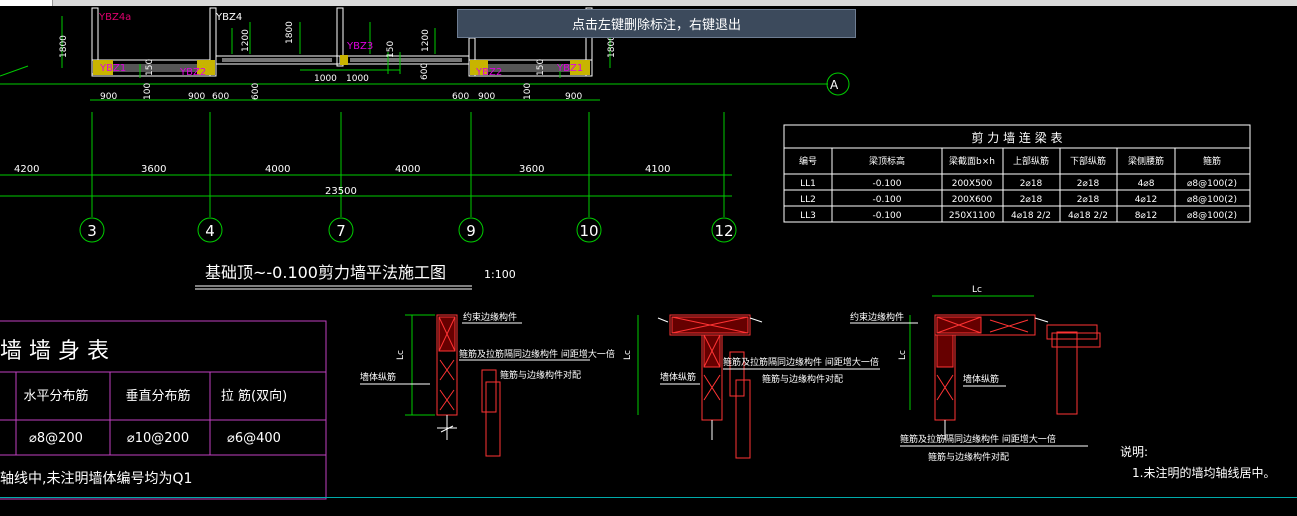 This screenshot has height=516, width=1297. Describe the element at coordinates (500, 274) in the screenshot. I see `drawing-scale: 1:100` at that location.